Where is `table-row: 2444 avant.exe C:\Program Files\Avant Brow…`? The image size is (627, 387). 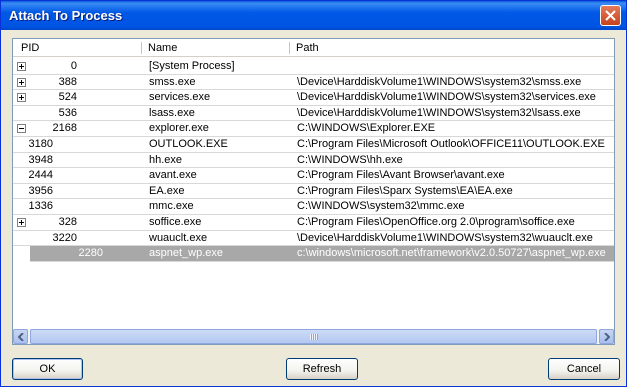
table-row: 2444 avant.exe C:\Program Files\Avant Brow… is located at coordinates (313, 176).